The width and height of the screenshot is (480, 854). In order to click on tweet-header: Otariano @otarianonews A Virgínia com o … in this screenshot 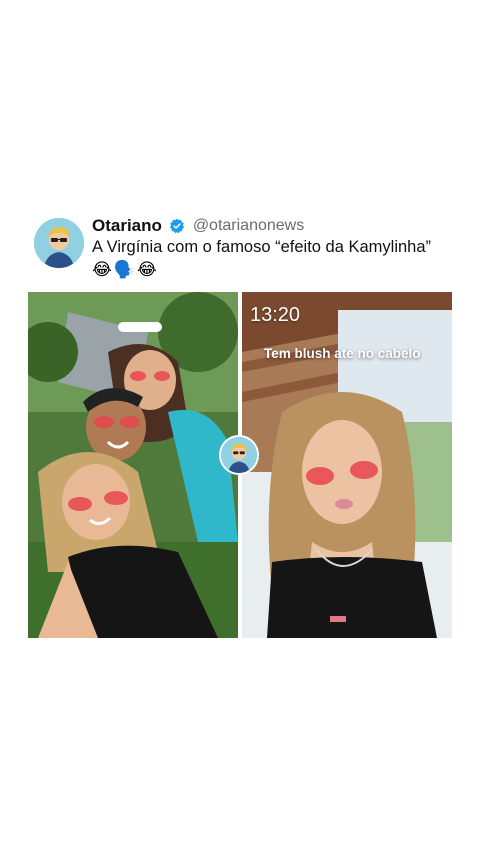, I will do `click(249, 251)`.